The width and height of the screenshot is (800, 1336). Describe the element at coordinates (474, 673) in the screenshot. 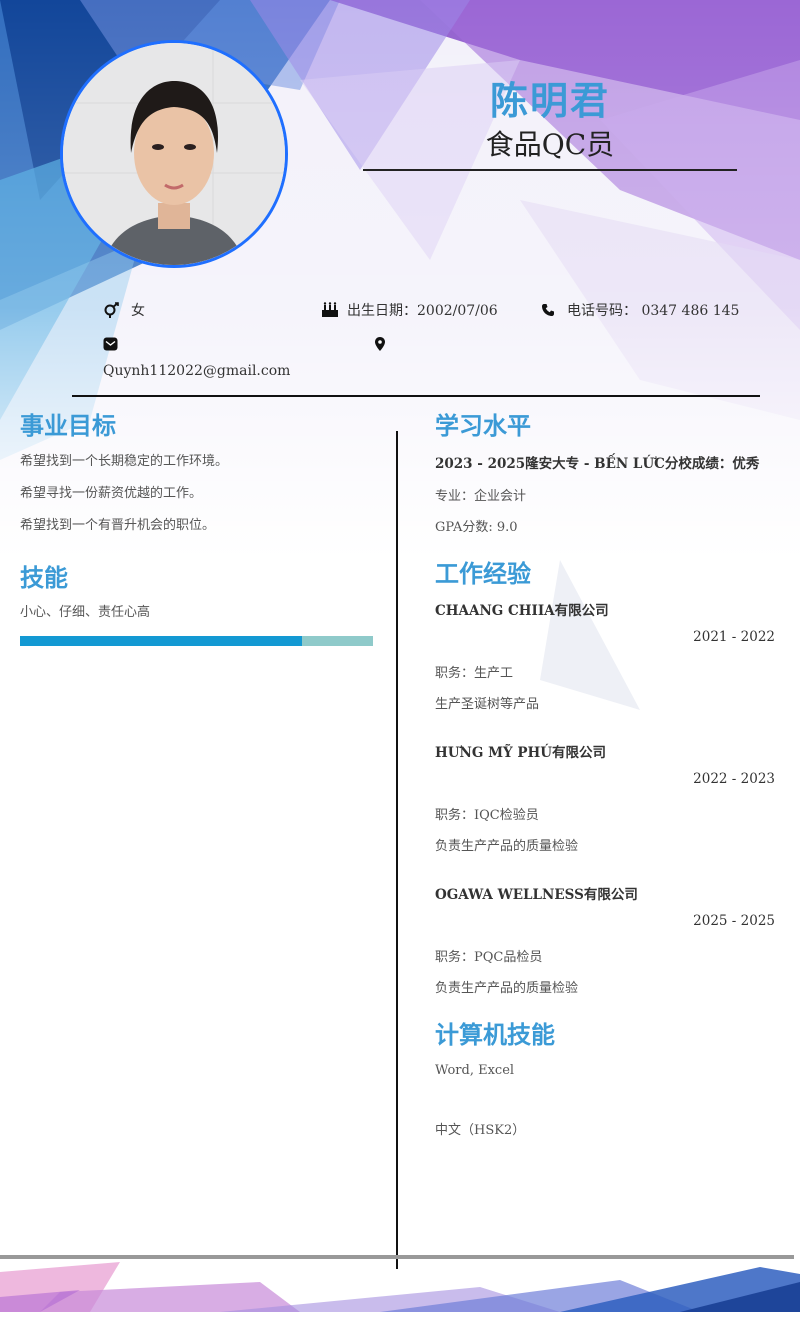

I see `job-role: 职务：生产工` at that location.